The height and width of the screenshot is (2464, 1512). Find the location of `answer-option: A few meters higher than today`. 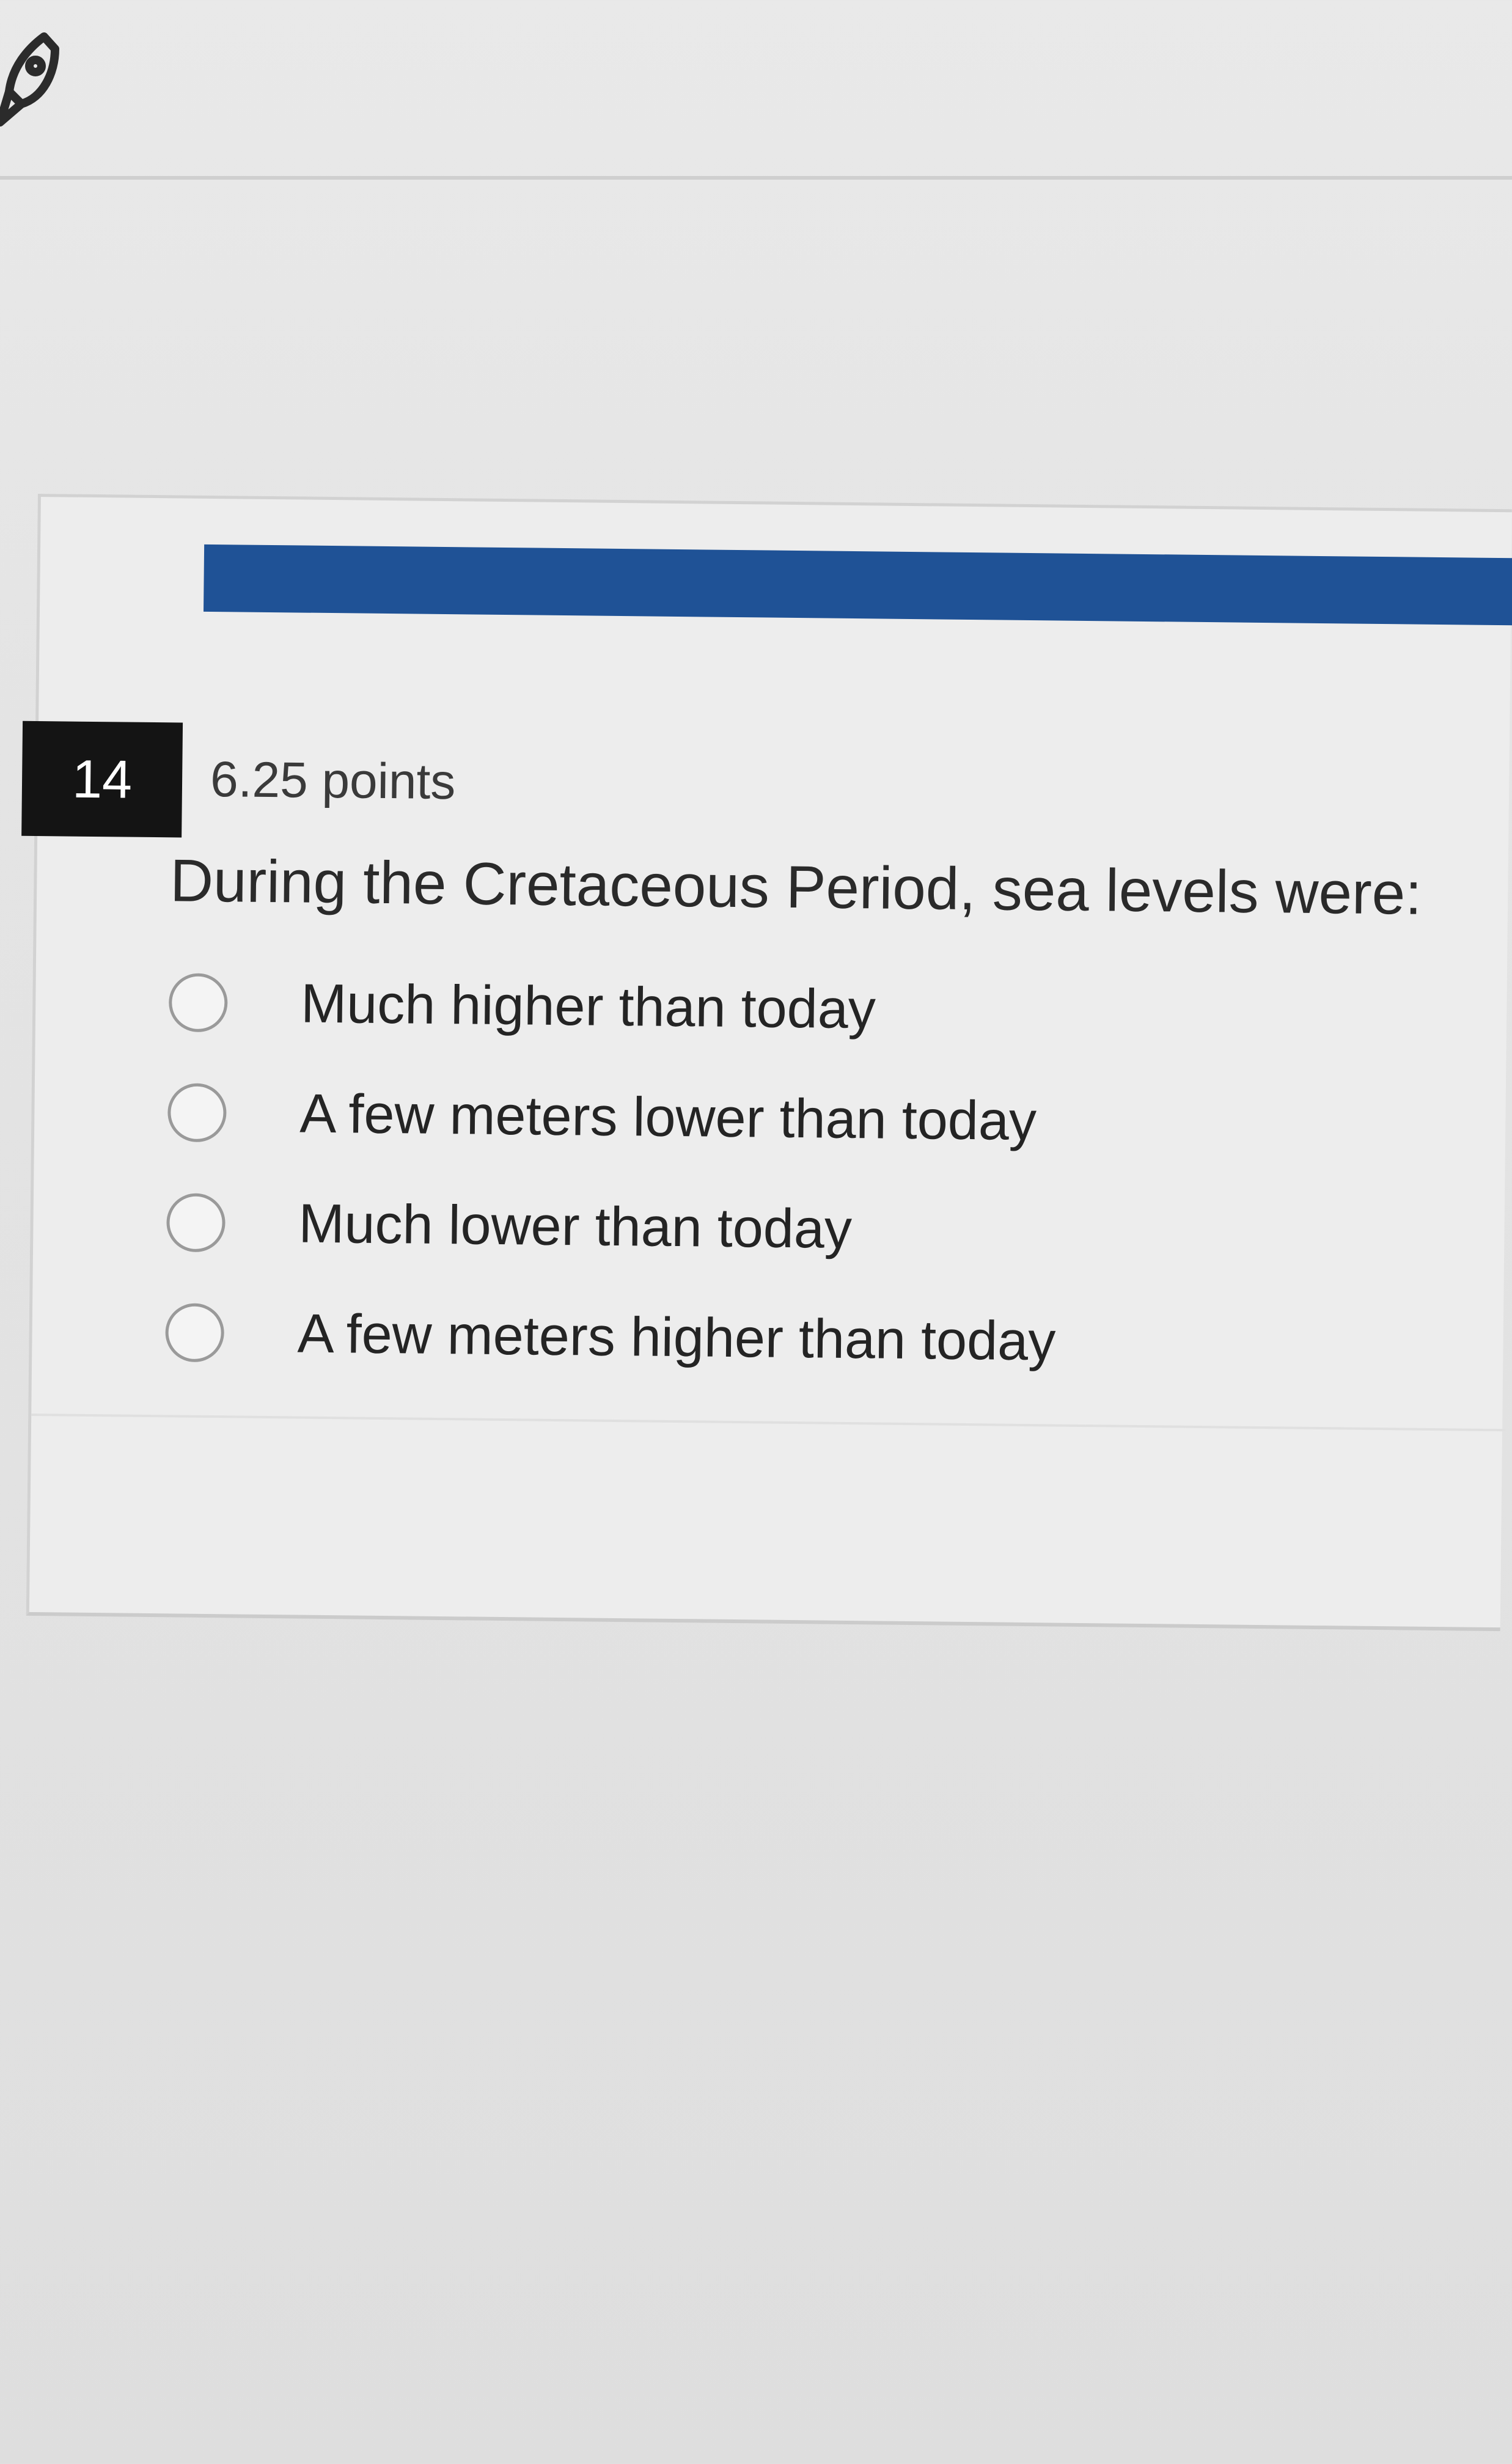

answer-option: A few meters higher than today is located at coordinates (611, 1336).